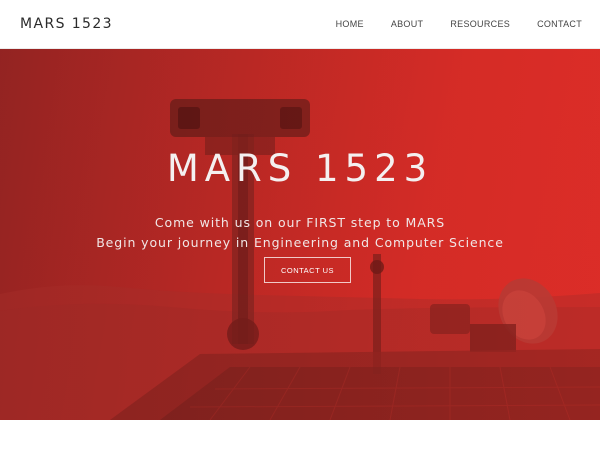 This screenshot has width=600, height=466. Describe the element at coordinates (300, 24) in the screenshot. I see `top-navbar: MARS 1523 HOME ABOUT RESOURCES CONTACT` at that location.